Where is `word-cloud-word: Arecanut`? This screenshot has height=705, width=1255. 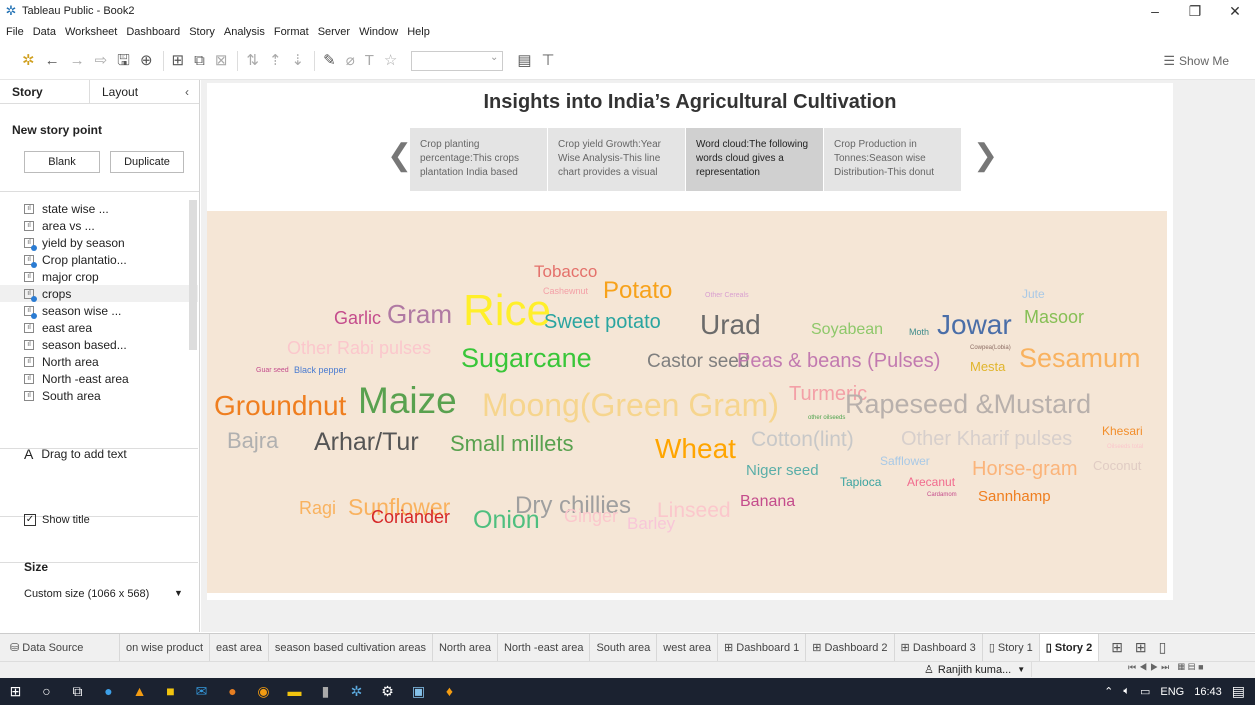
word-cloud-word: Arecanut is located at coordinates (931, 482).